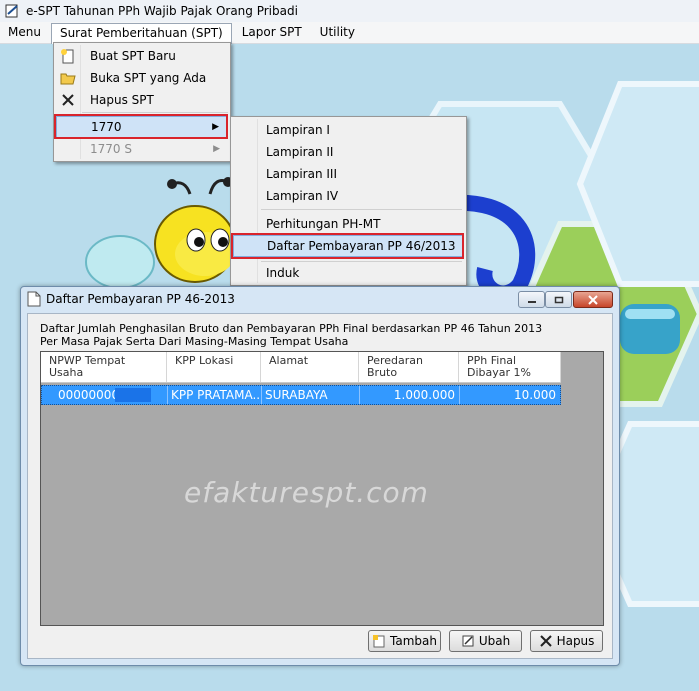  I want to click on submenu-item-induk: Induk, so click(348, 273).